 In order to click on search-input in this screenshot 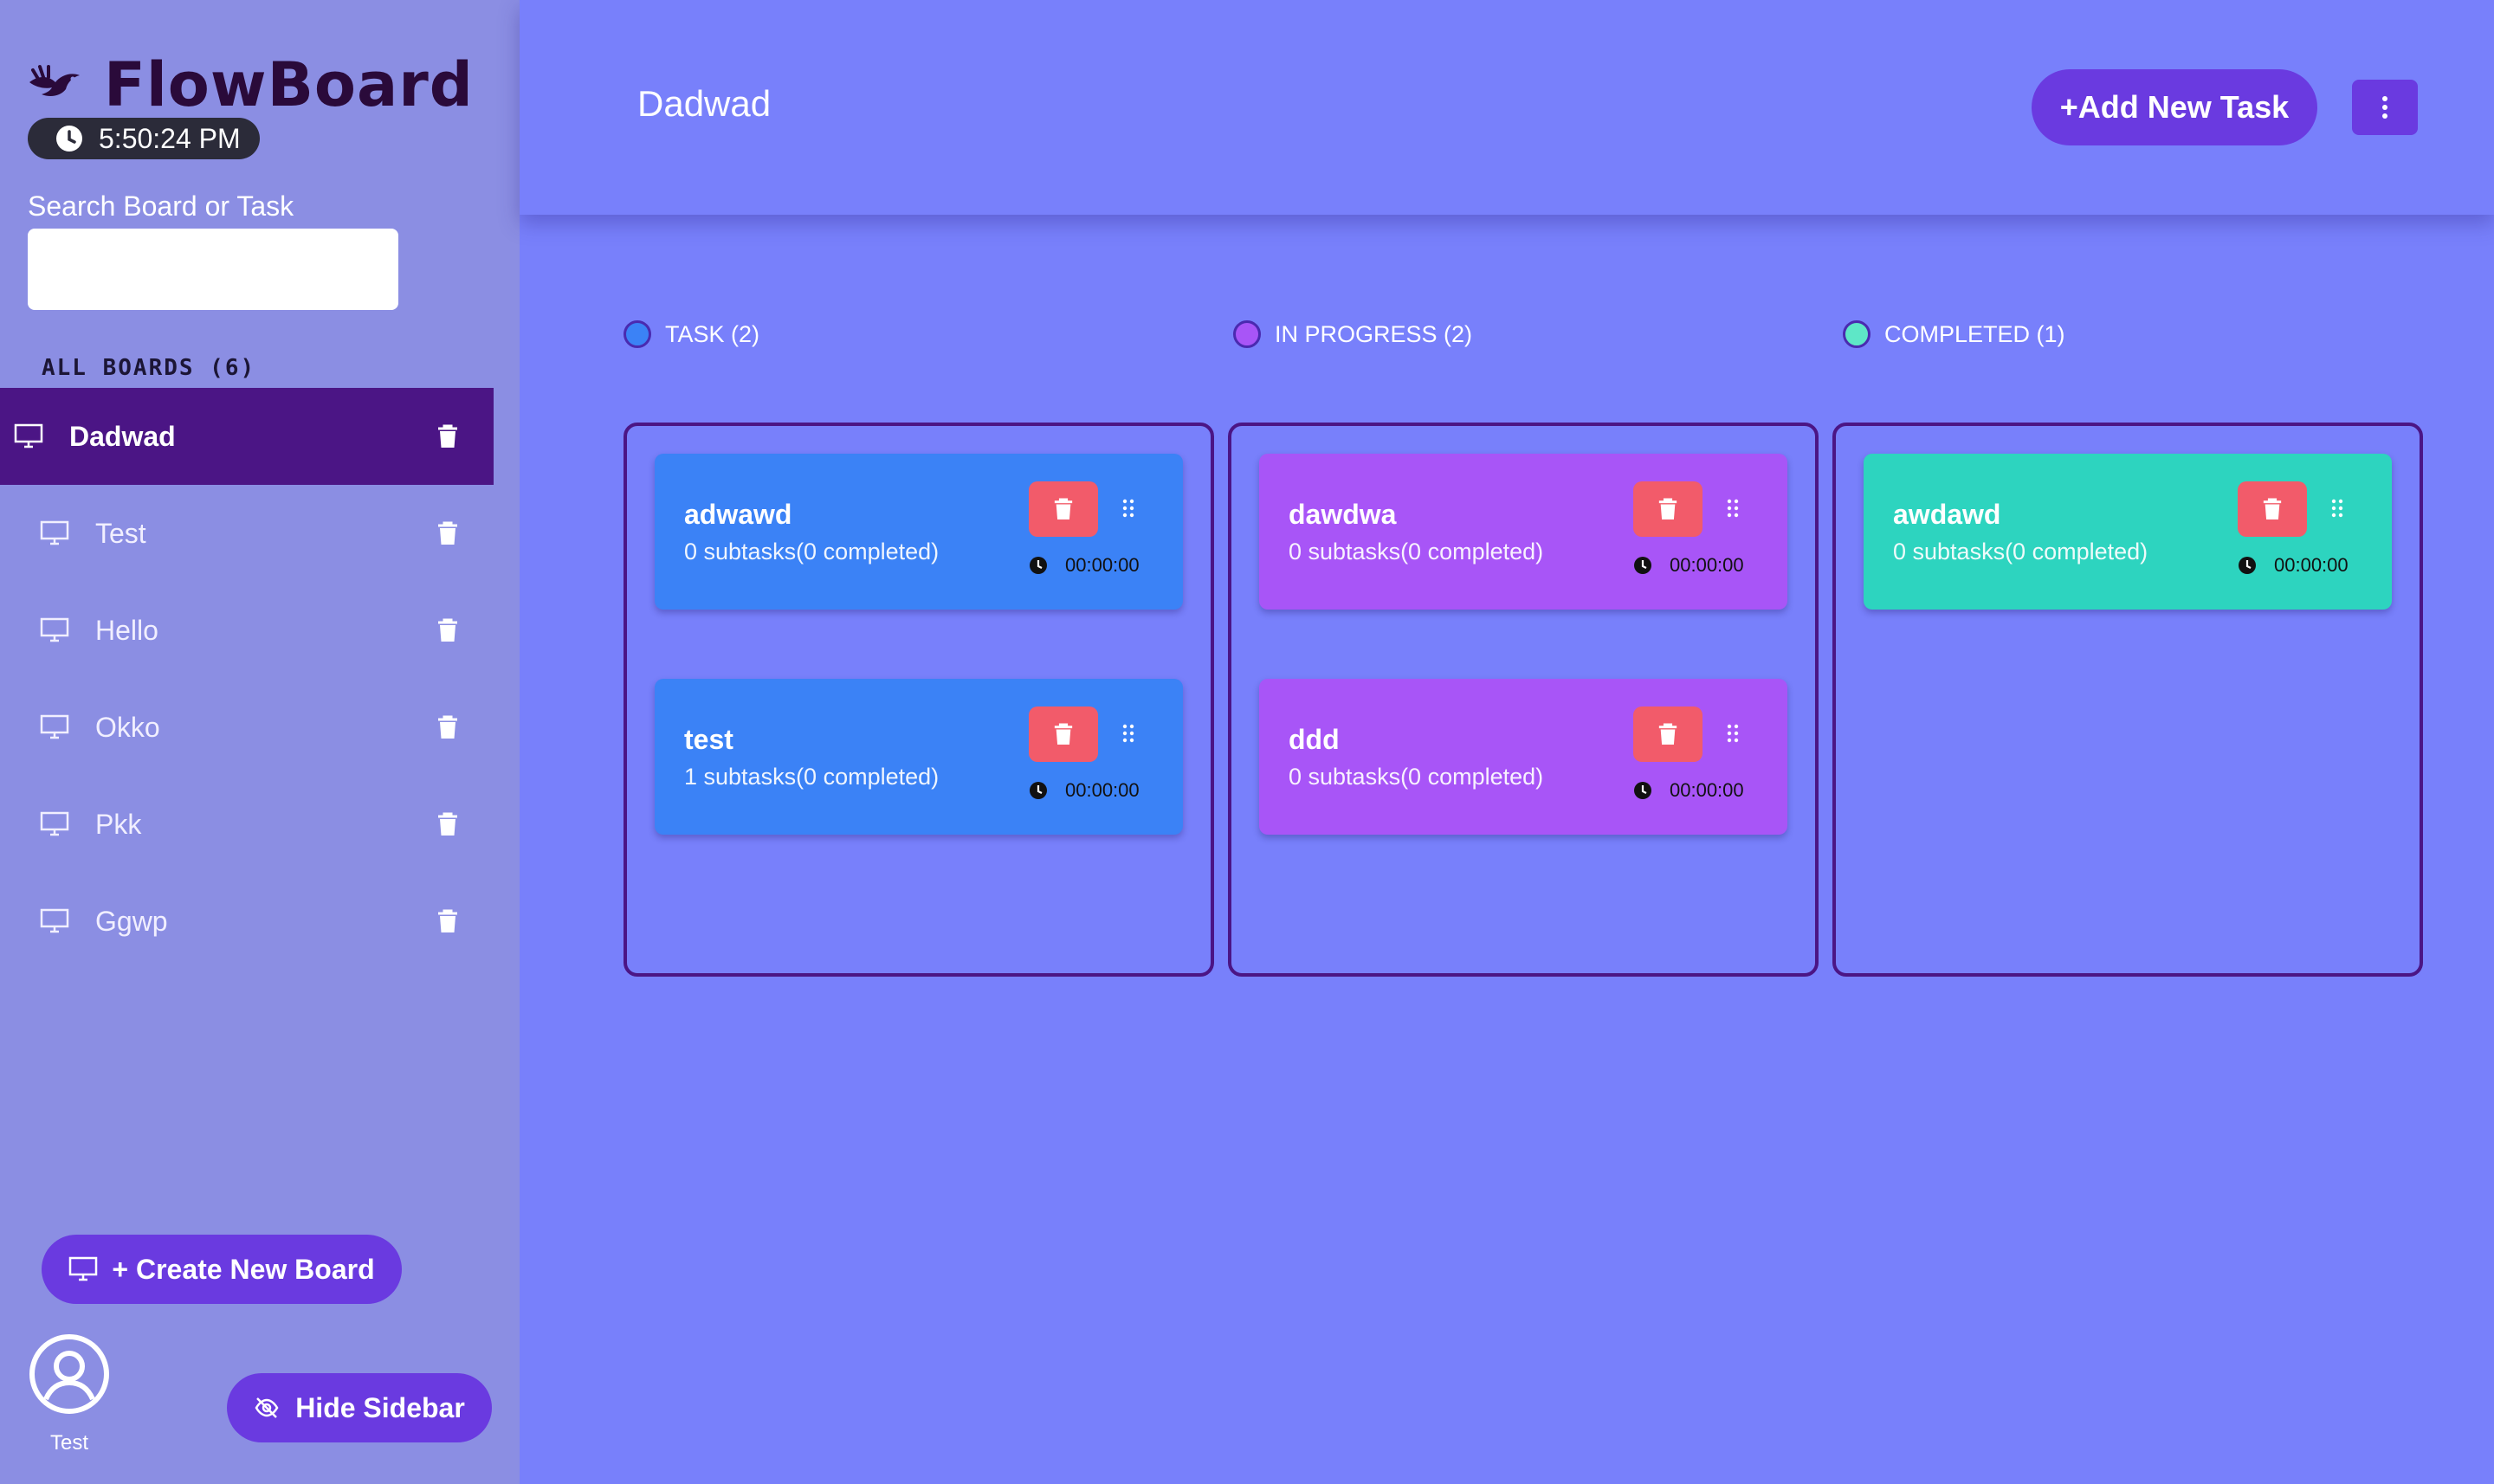, I will do `click(213, 269)`.